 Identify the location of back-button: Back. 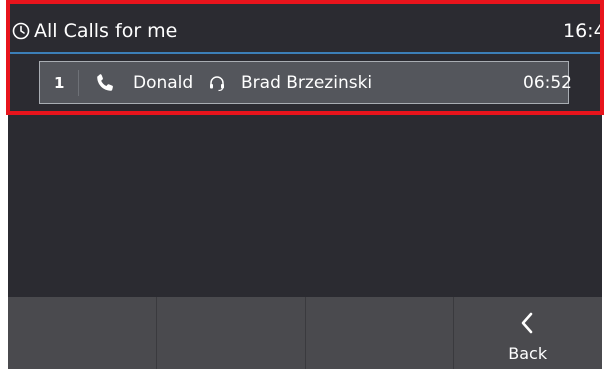
(528, 333).